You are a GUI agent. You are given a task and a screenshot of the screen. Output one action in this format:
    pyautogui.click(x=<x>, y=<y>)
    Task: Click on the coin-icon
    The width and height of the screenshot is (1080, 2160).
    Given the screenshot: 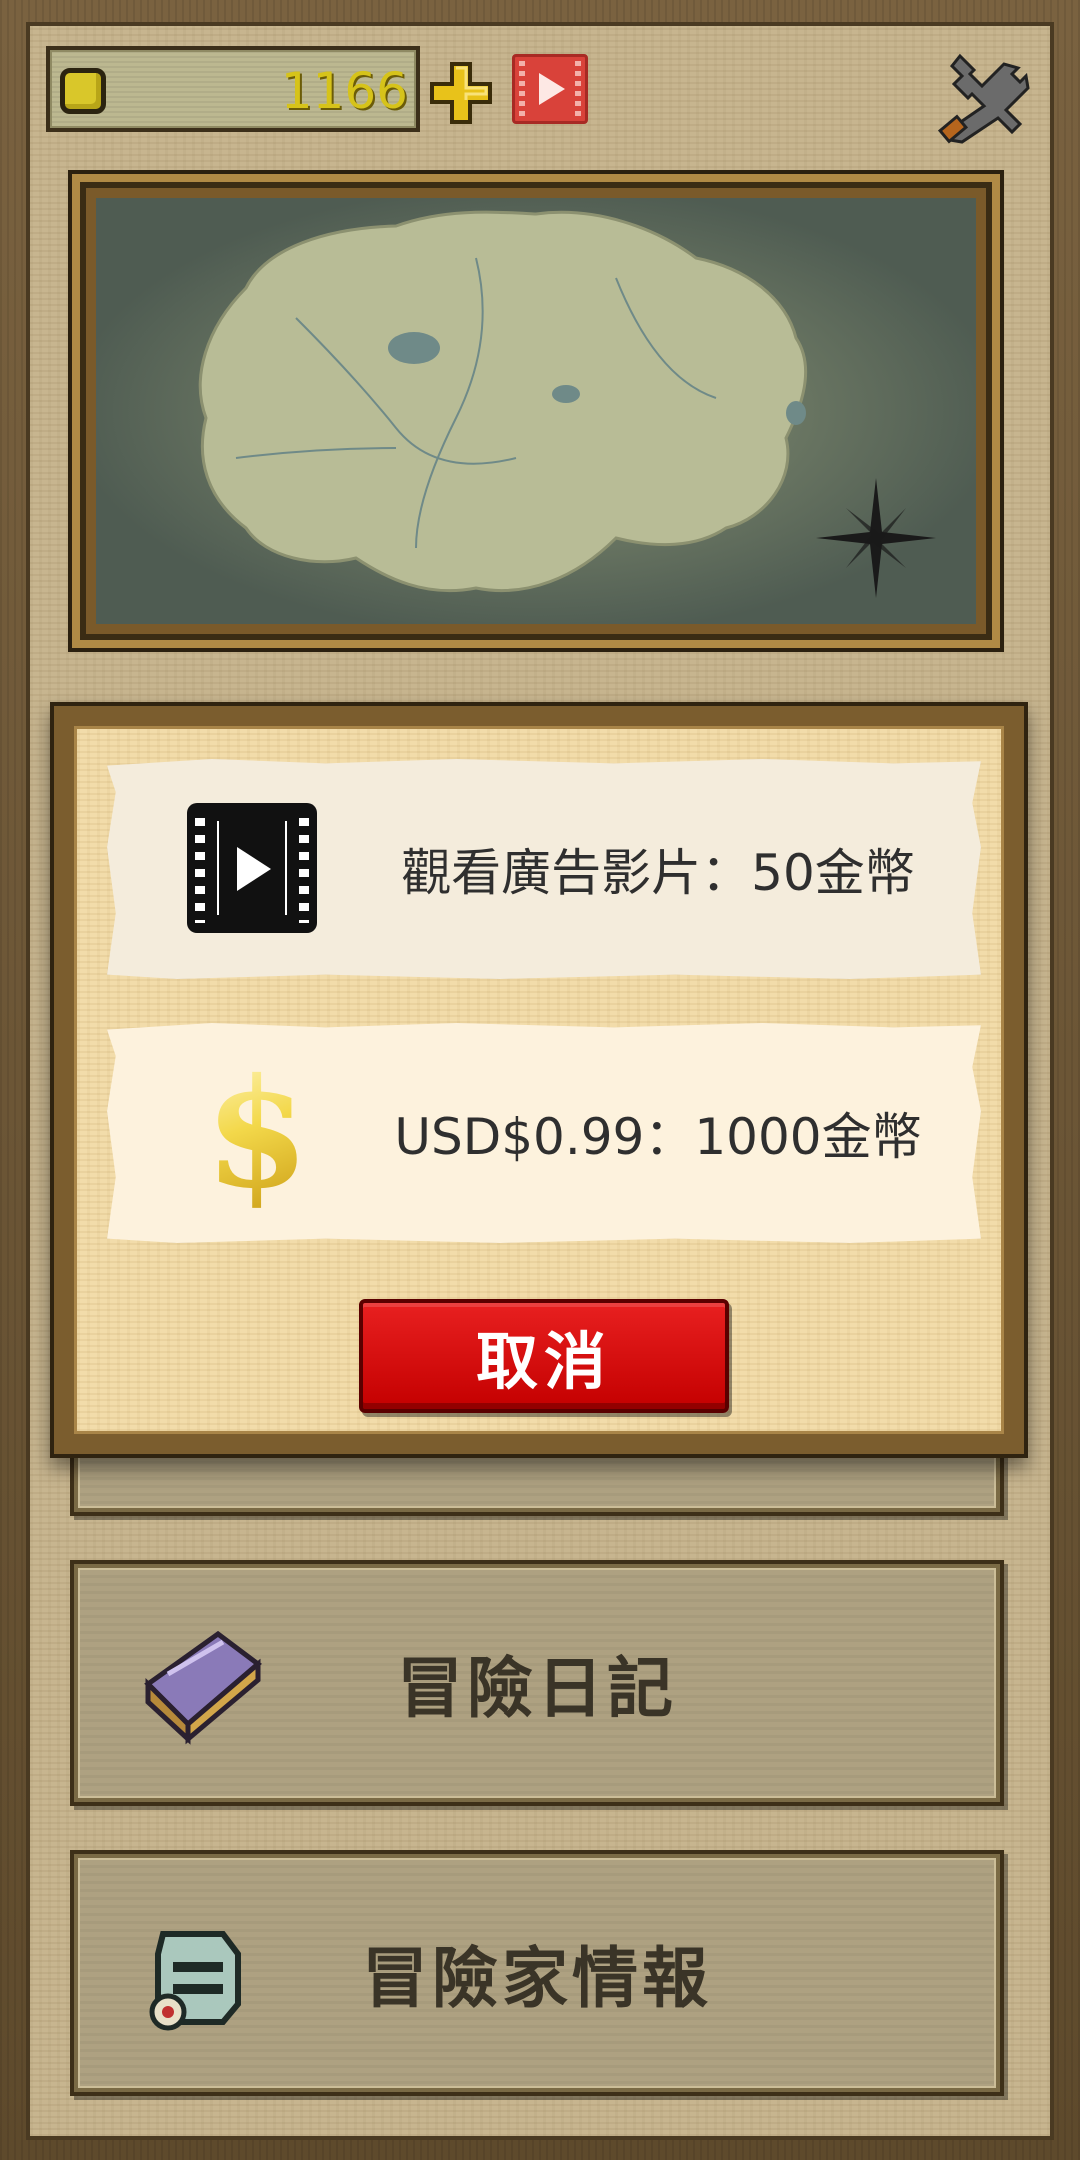 What is the action you would take?
    pyautogui.click(x=83, y=91)
    